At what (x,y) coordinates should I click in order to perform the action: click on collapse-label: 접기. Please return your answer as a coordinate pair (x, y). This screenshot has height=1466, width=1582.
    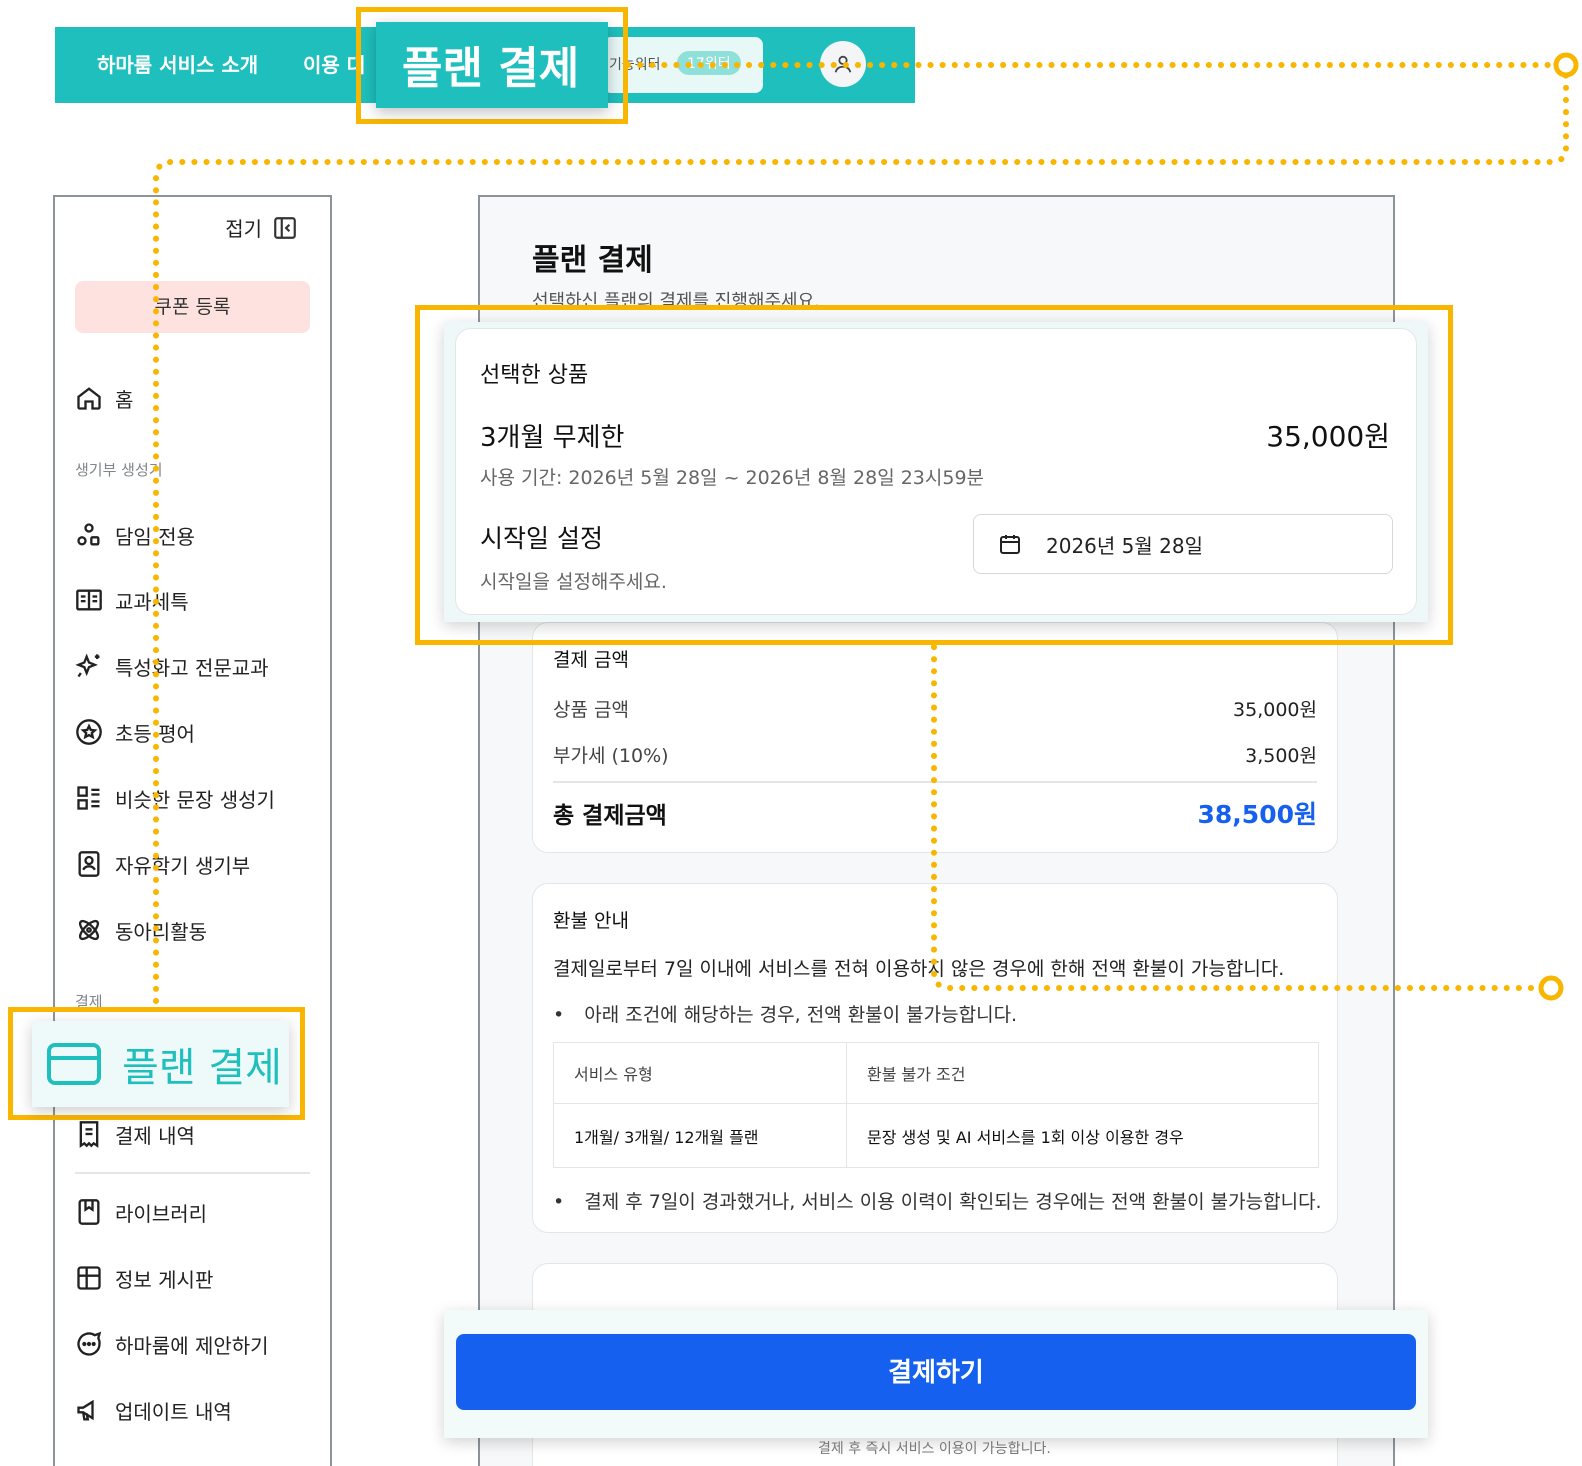
    Looking at the image, I should click on (243, 229).